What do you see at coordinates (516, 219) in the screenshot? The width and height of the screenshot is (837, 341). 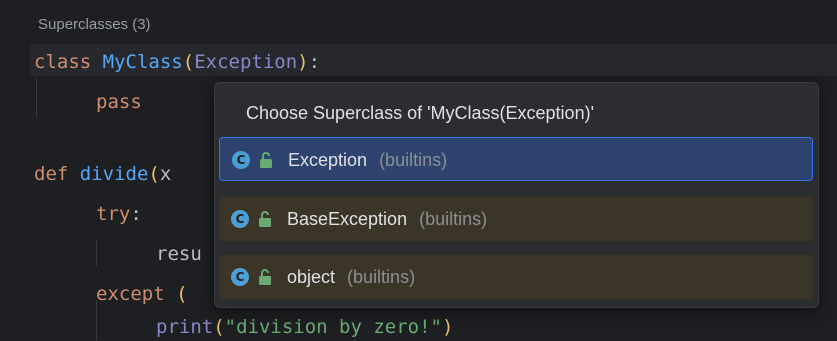 I see `superclass-item-baseexception: C BaseException (builtins)` at bounding box center [516, 219].